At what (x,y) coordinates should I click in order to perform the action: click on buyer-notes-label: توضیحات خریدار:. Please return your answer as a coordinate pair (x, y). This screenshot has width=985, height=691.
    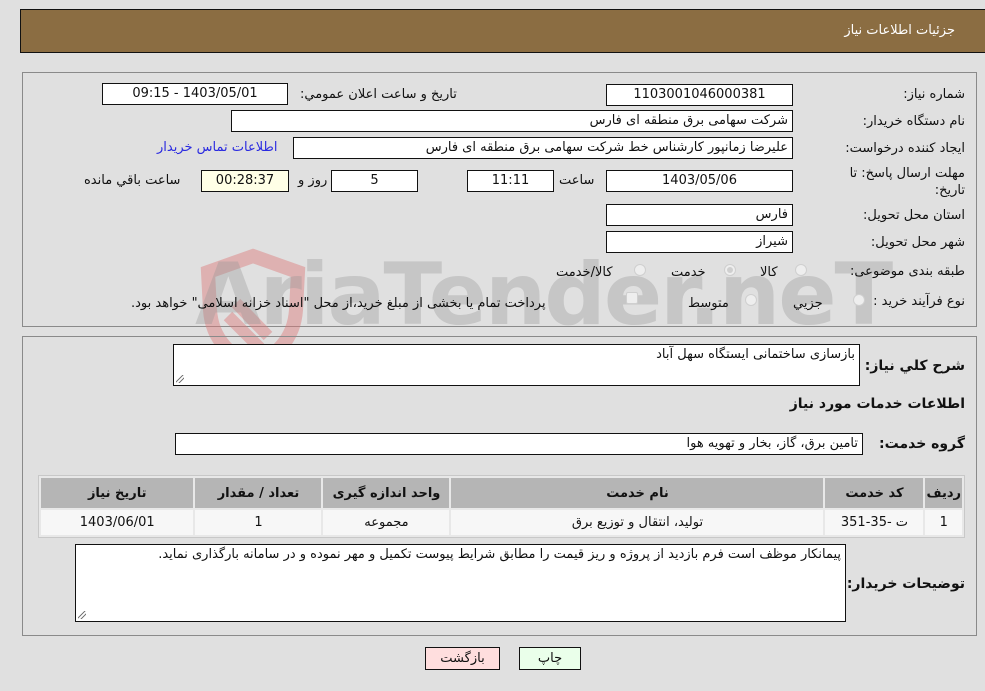
    Looking at the image, I should click on (905, 584).